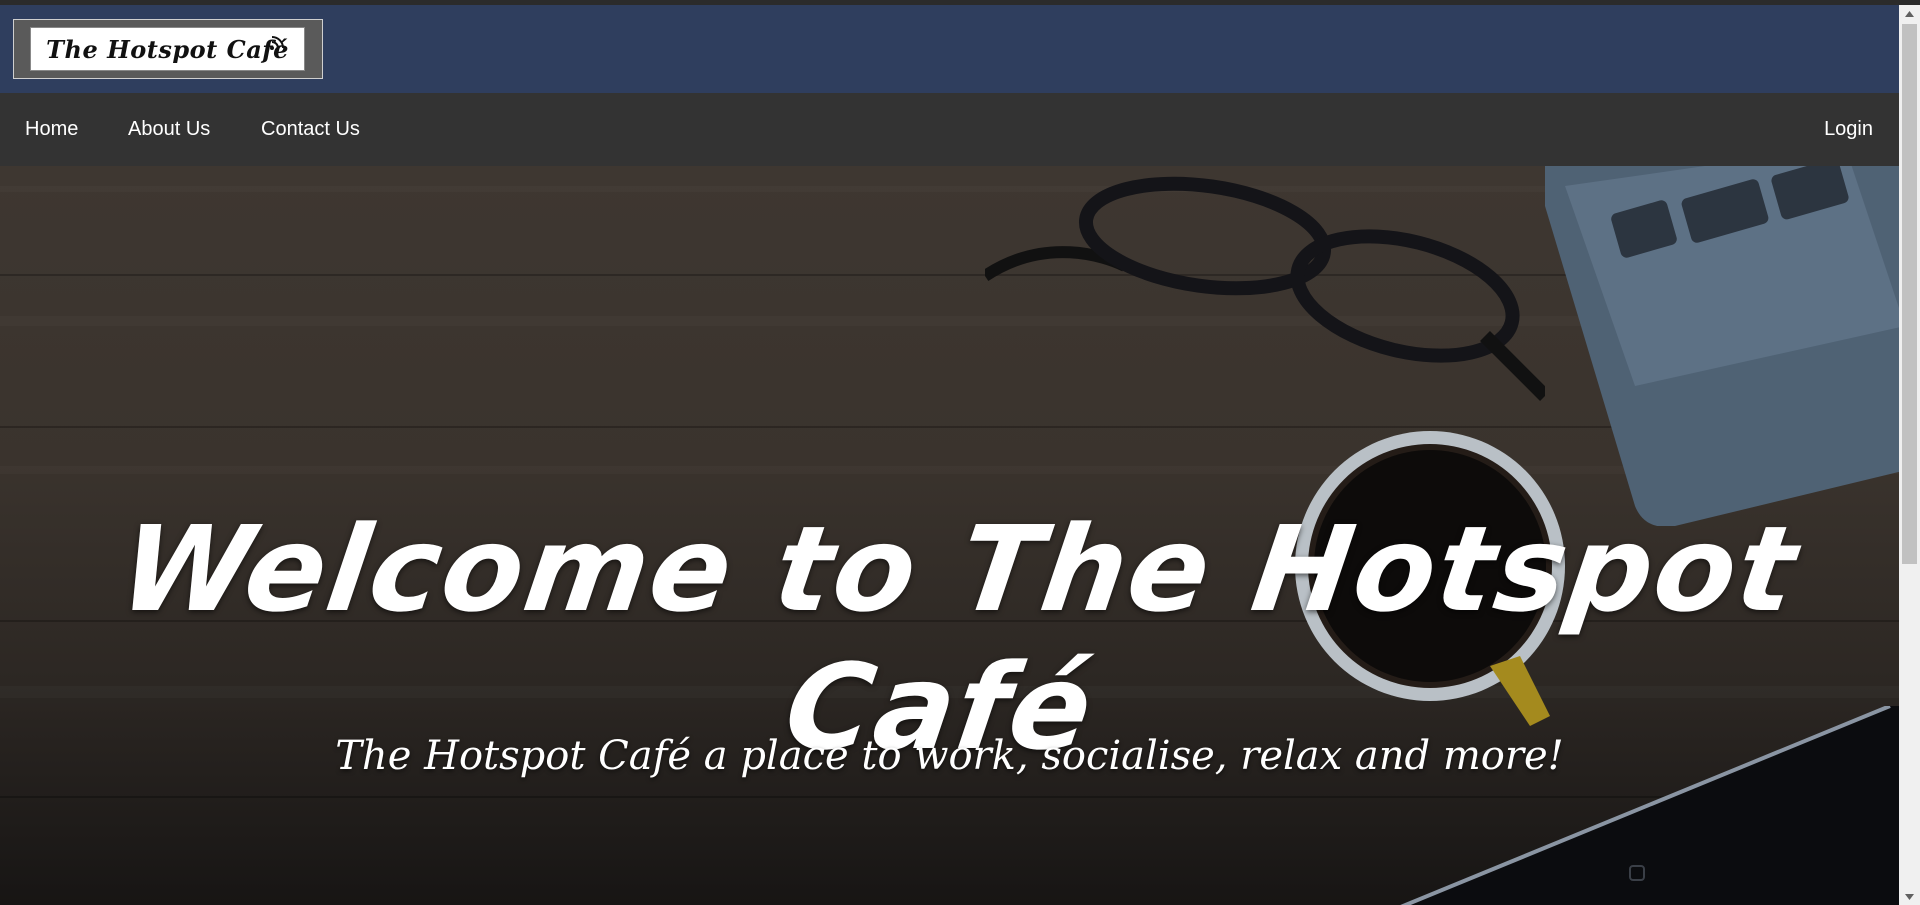 The height and width of the screenshot is (905, 1920). I want to click on logo-text: The Hotspot Café, so click(167, 49).